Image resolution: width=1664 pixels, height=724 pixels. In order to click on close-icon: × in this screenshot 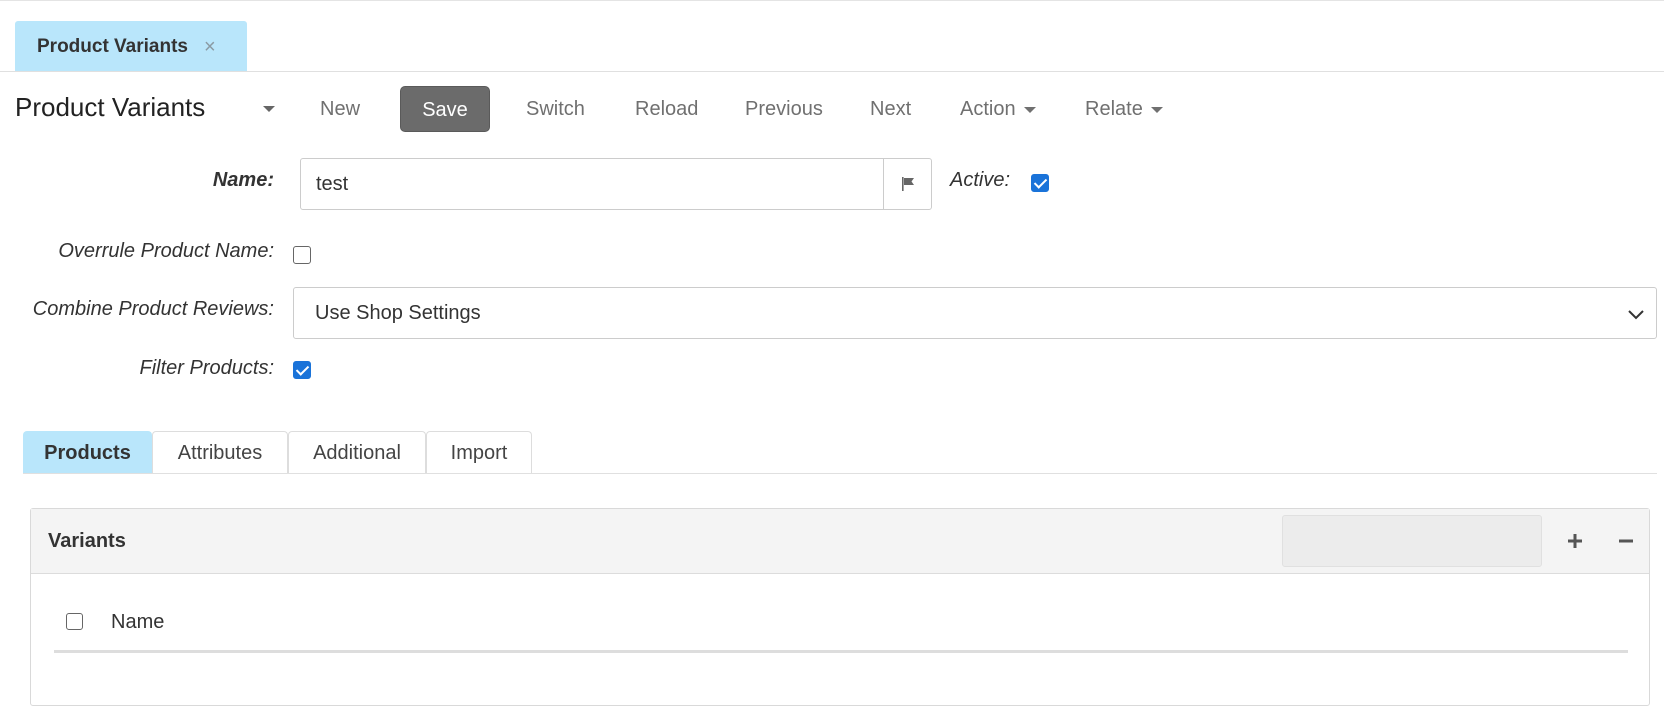, I will do `click(210, 47)`.